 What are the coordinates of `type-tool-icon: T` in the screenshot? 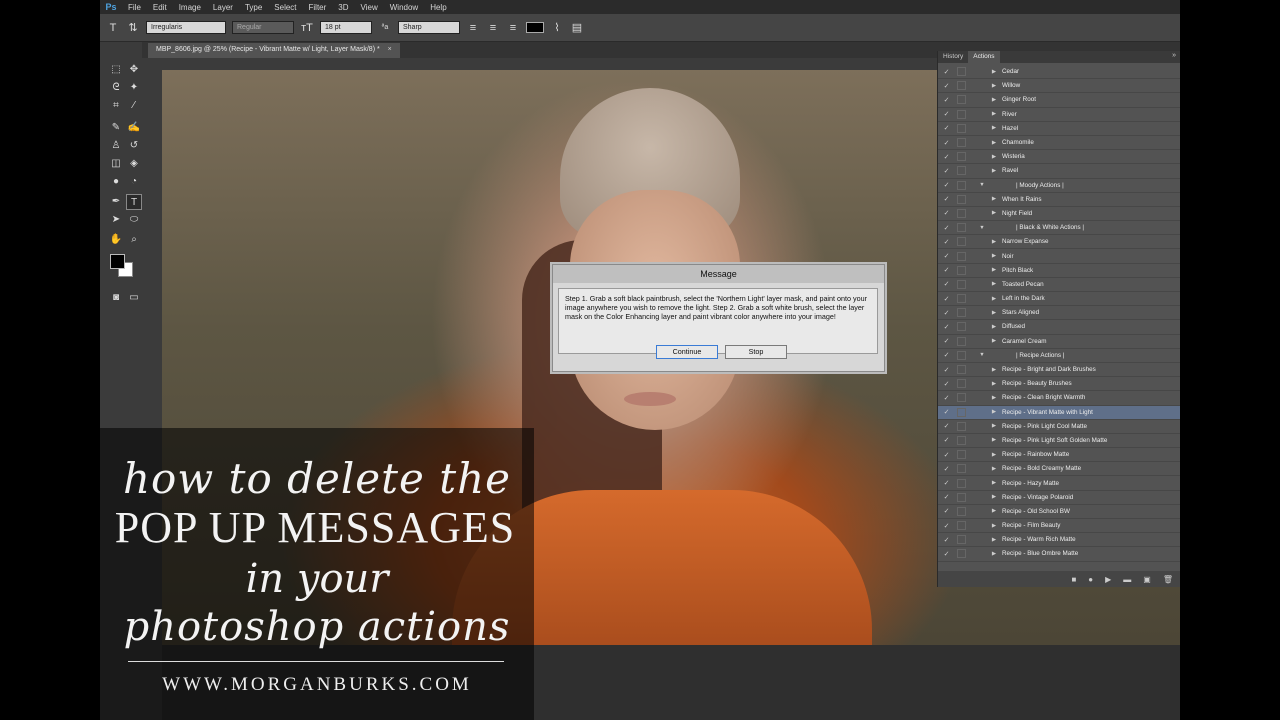 It's located at (113, 28).